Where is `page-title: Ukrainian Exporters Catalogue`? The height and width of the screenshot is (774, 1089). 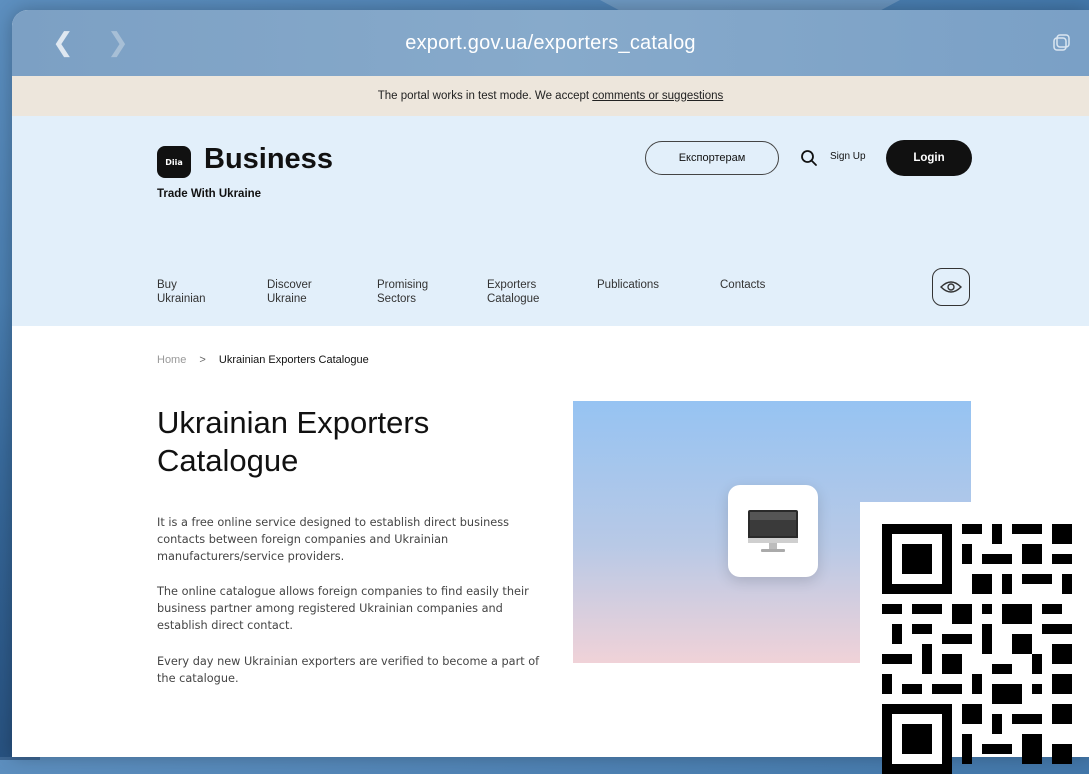 page-title: Ukrainian Exporters Catalogue is located at coordinates (293, 441).